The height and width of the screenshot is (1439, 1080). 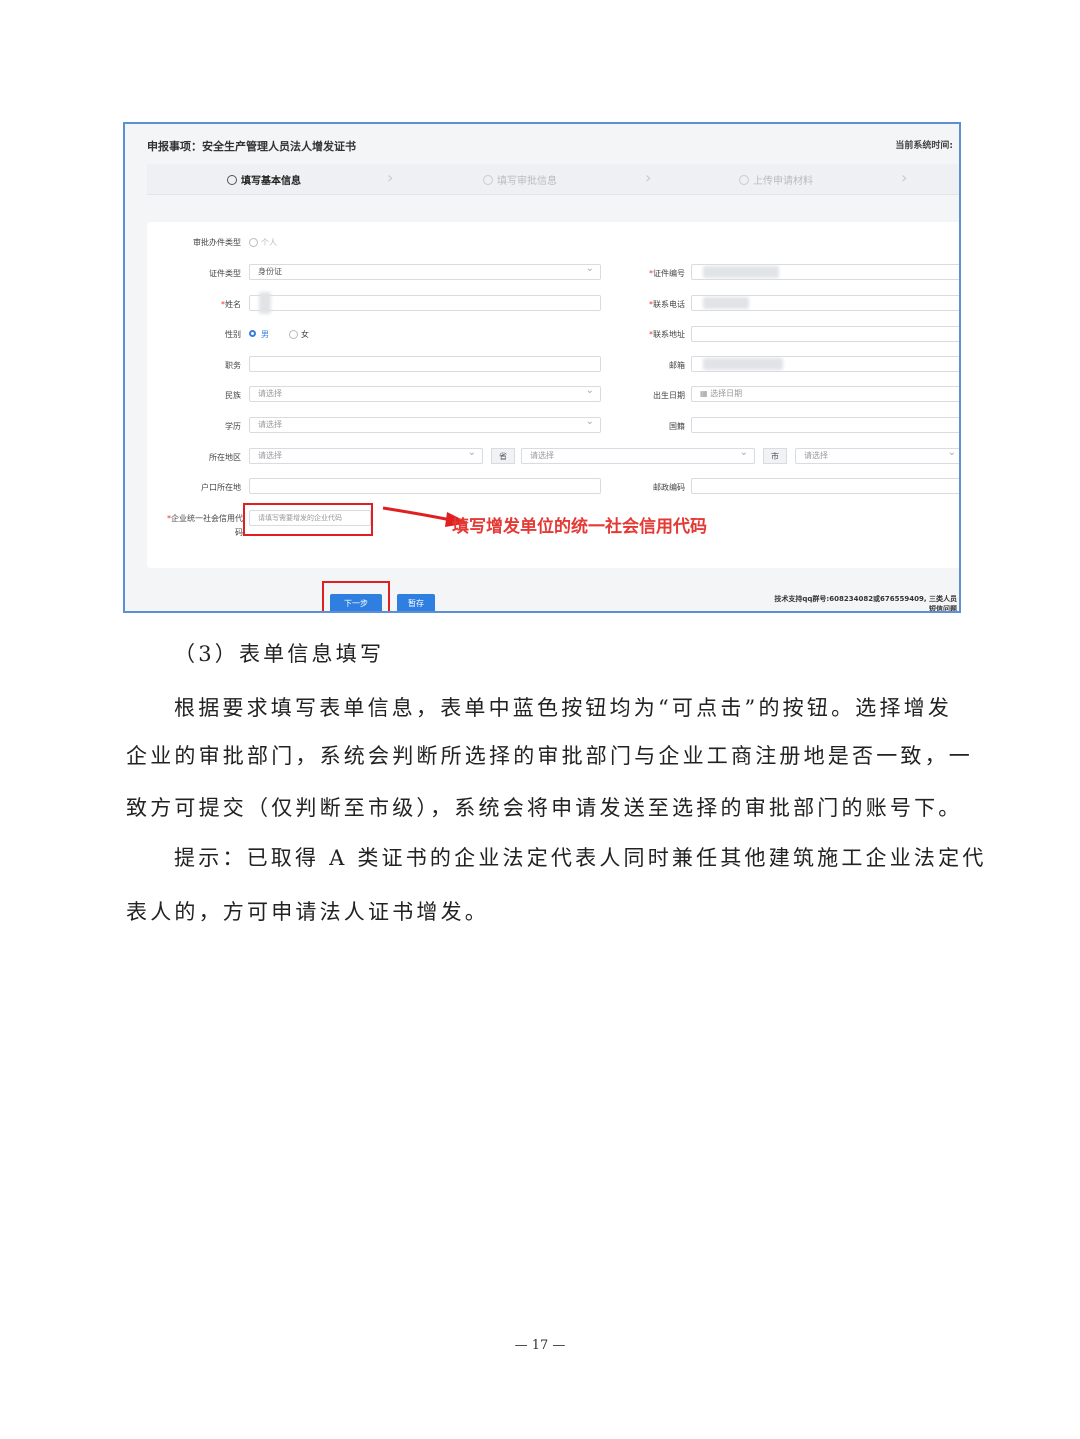 I want to click on step-approval-info: 填写审批信息, so click(x=520, y=179).